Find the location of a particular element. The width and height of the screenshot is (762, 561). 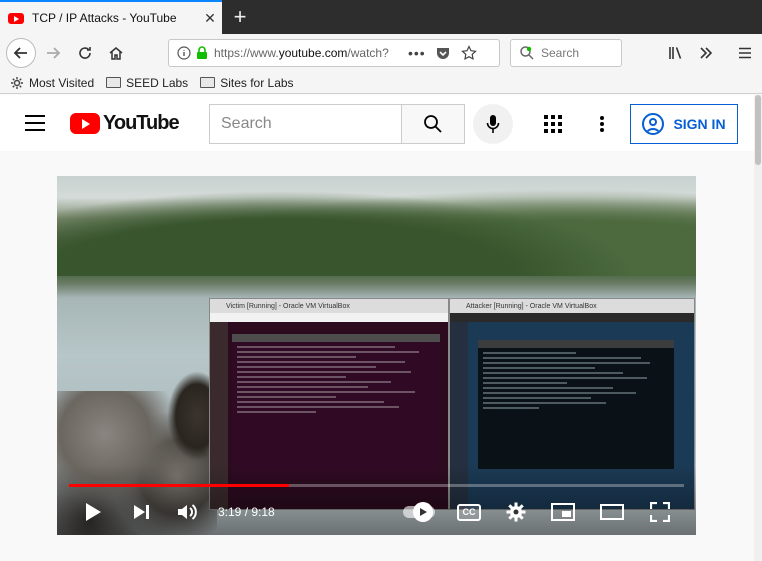

arrow-right-icon is located at coordinates (54, 53).